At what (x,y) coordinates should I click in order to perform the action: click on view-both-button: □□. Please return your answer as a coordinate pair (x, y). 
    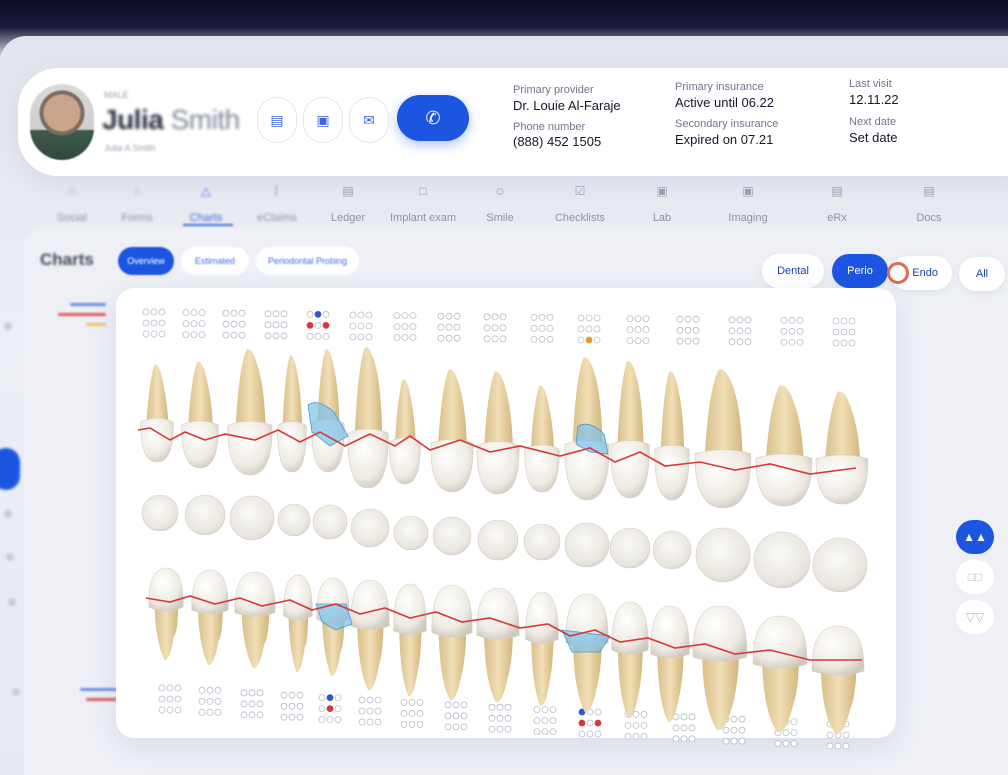
    Looking at the image, I should click on (975, 577).